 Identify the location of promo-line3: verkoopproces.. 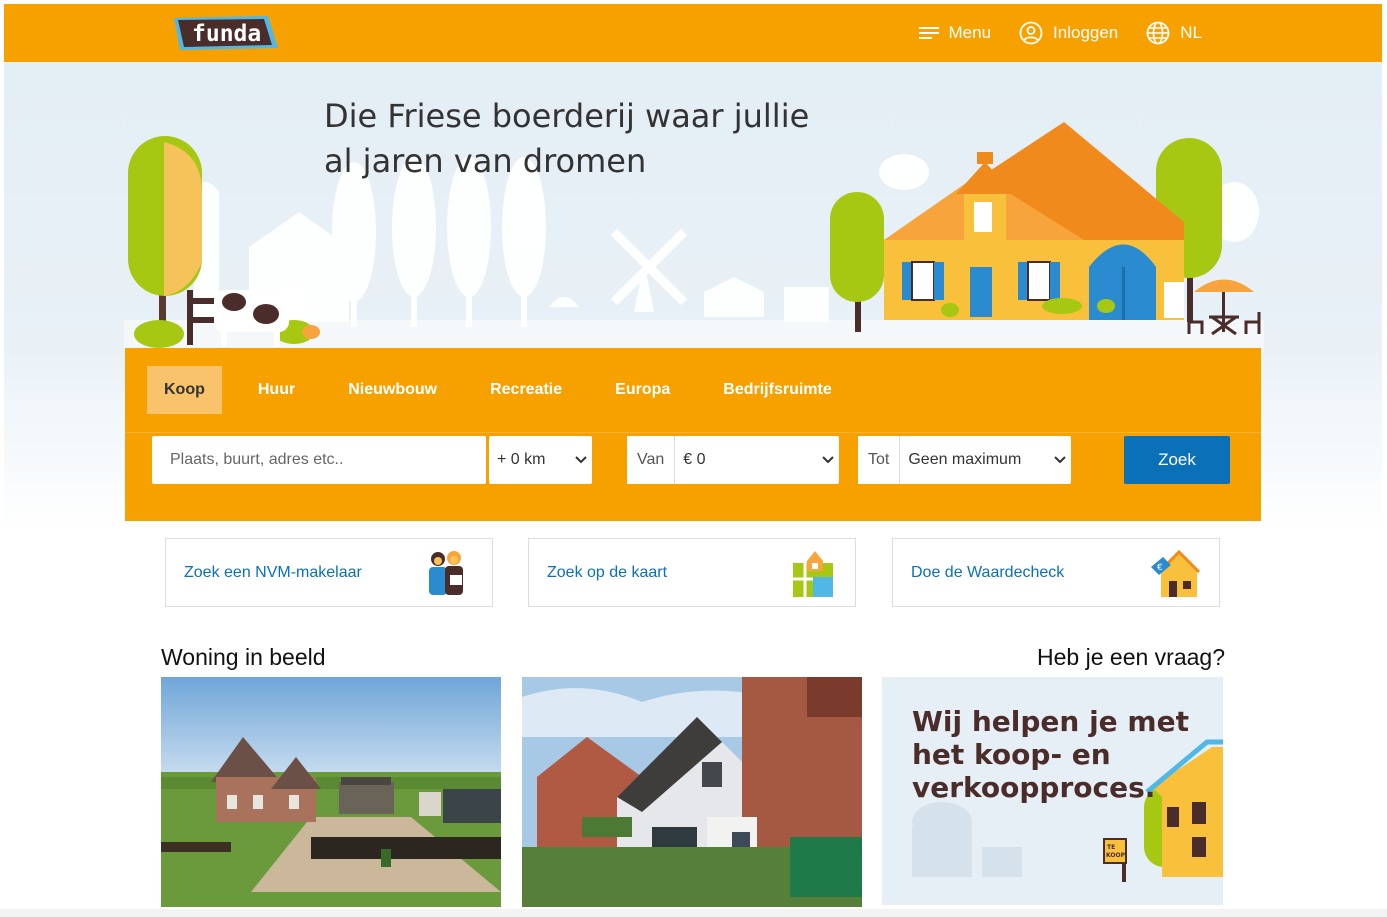
(1034, 787).